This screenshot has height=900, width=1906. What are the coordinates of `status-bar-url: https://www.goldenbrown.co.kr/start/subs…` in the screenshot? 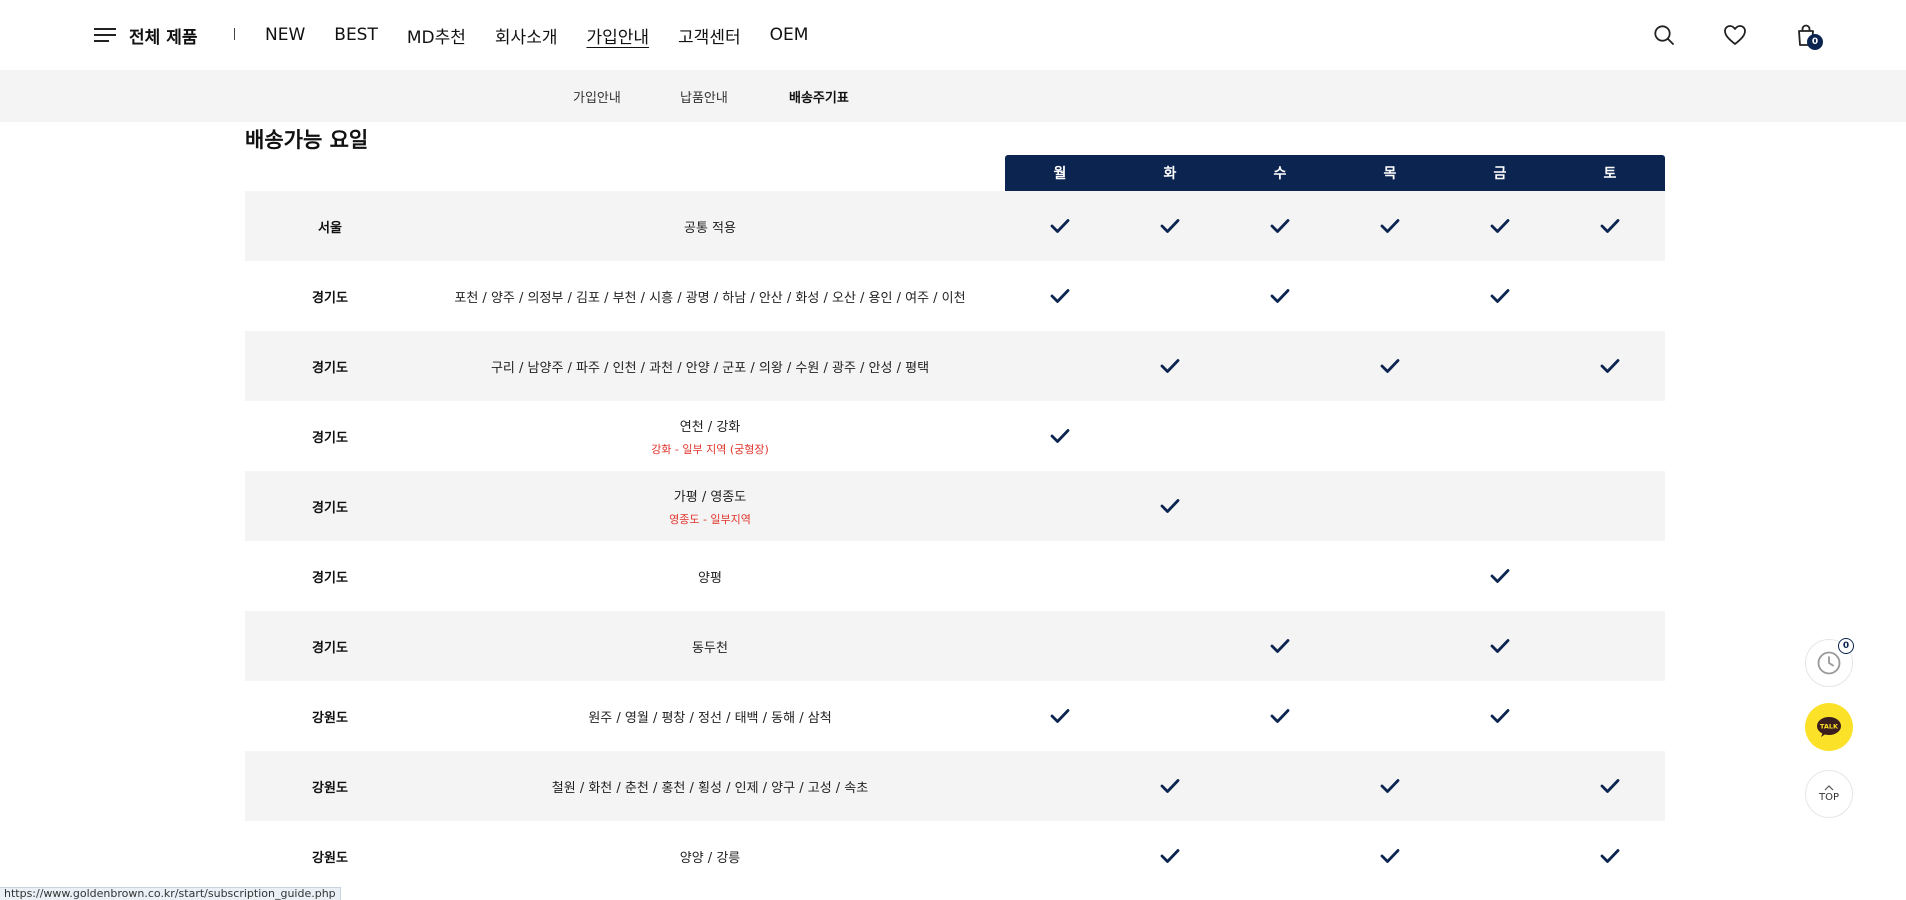 It's located at (170, 893).